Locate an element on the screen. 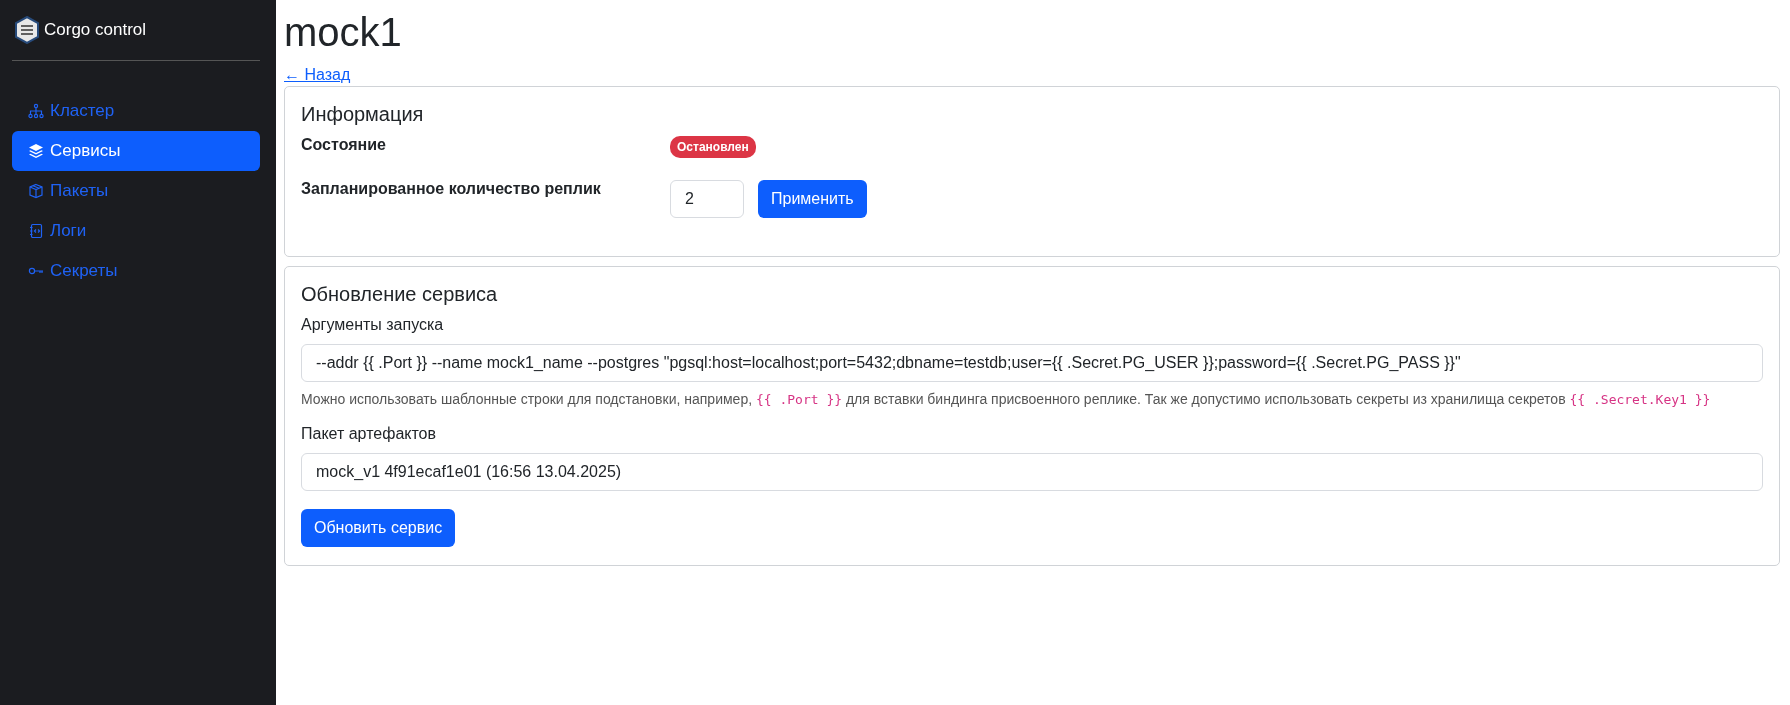 This screenshot has height=705, width=1790. help-text: Можно использовать шаблонные строки для подстановки, например, {{ .Port }} для вставки биндинга присвоенного реплике. Так же допустимо использовать секреты из хранилища секретов {{ .Secret.Key1 }} is located at coordinates (1006, 399).